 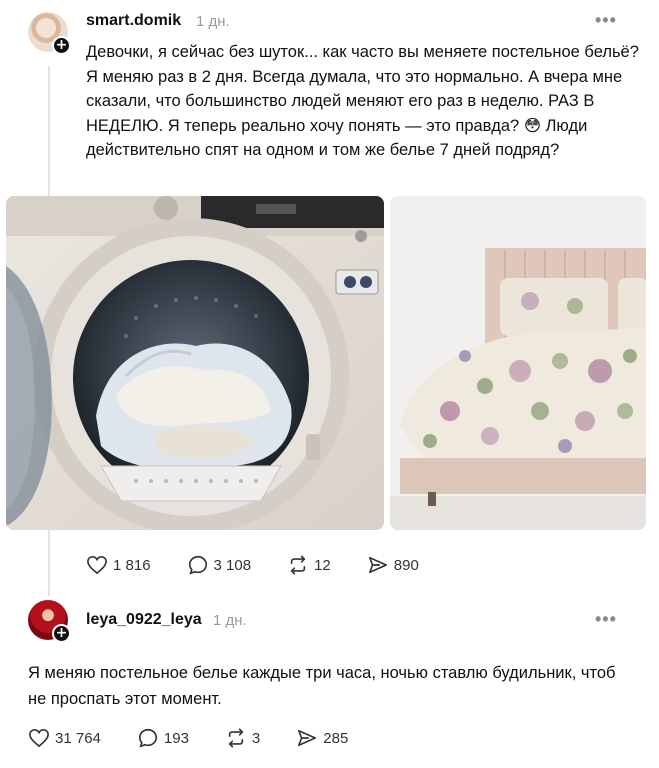 I want to click on share-button: 285, so click(x=322, y=738).